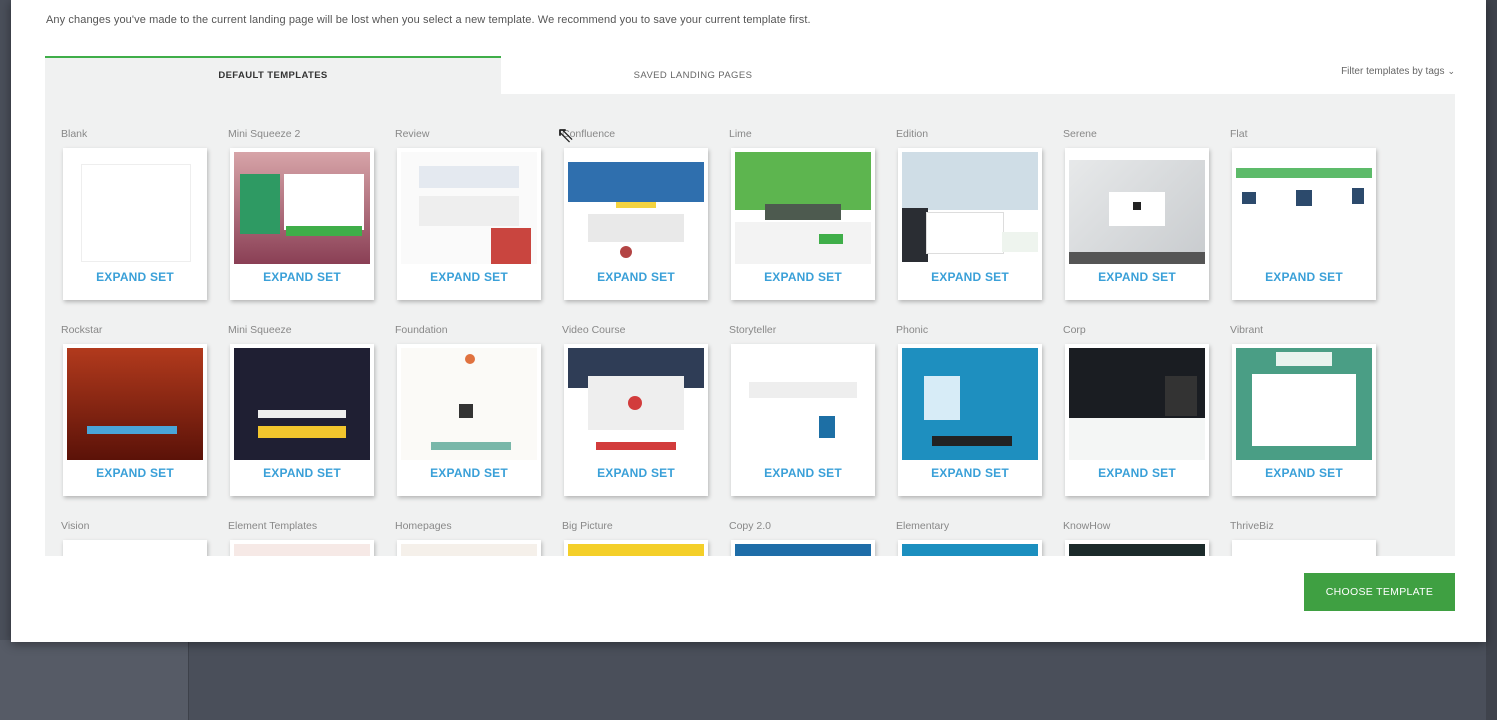 Image resolution: width=1497 pixels, height=720 pixels. Describe the element at coordinates (1074, 330) in the screenshot. I see `template-name: Corp` at that location.